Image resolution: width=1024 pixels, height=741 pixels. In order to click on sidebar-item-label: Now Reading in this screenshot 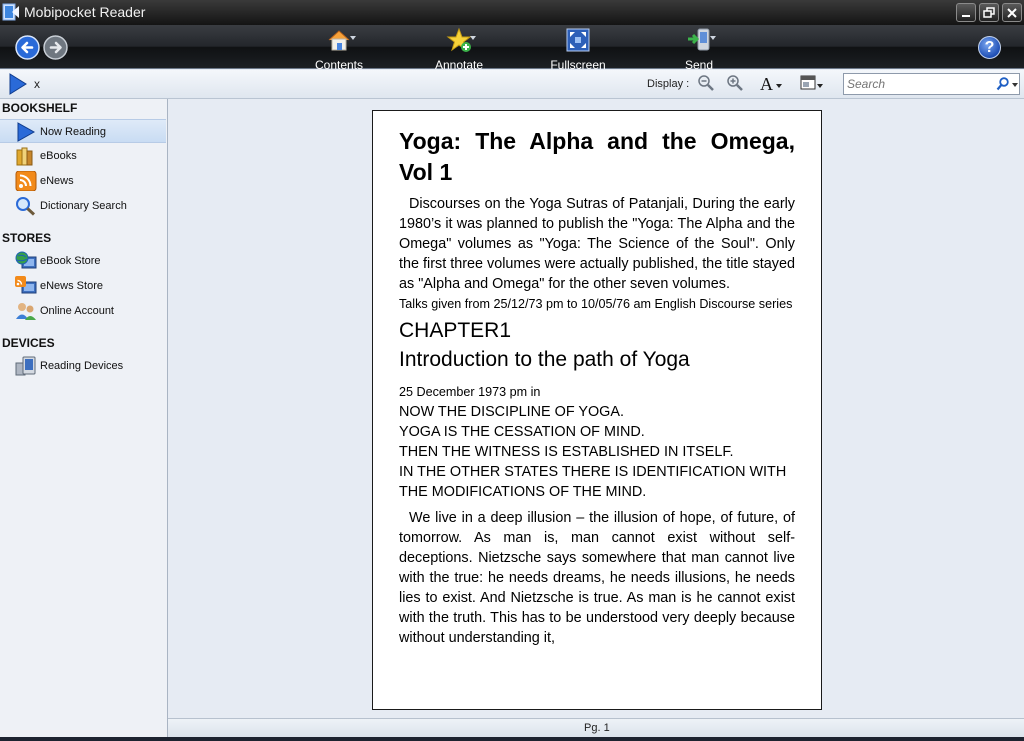, I will do `click(73, 132)`.